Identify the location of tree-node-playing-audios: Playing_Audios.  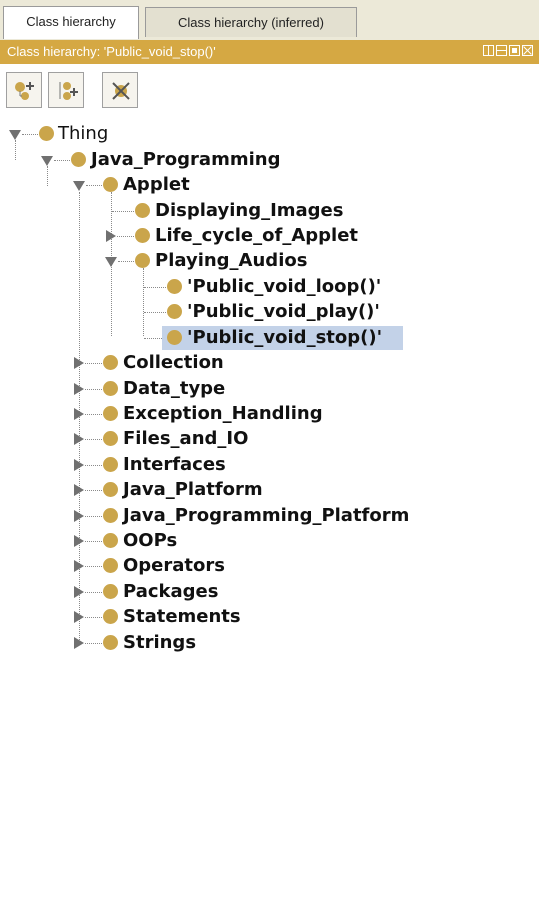
(170, 261).